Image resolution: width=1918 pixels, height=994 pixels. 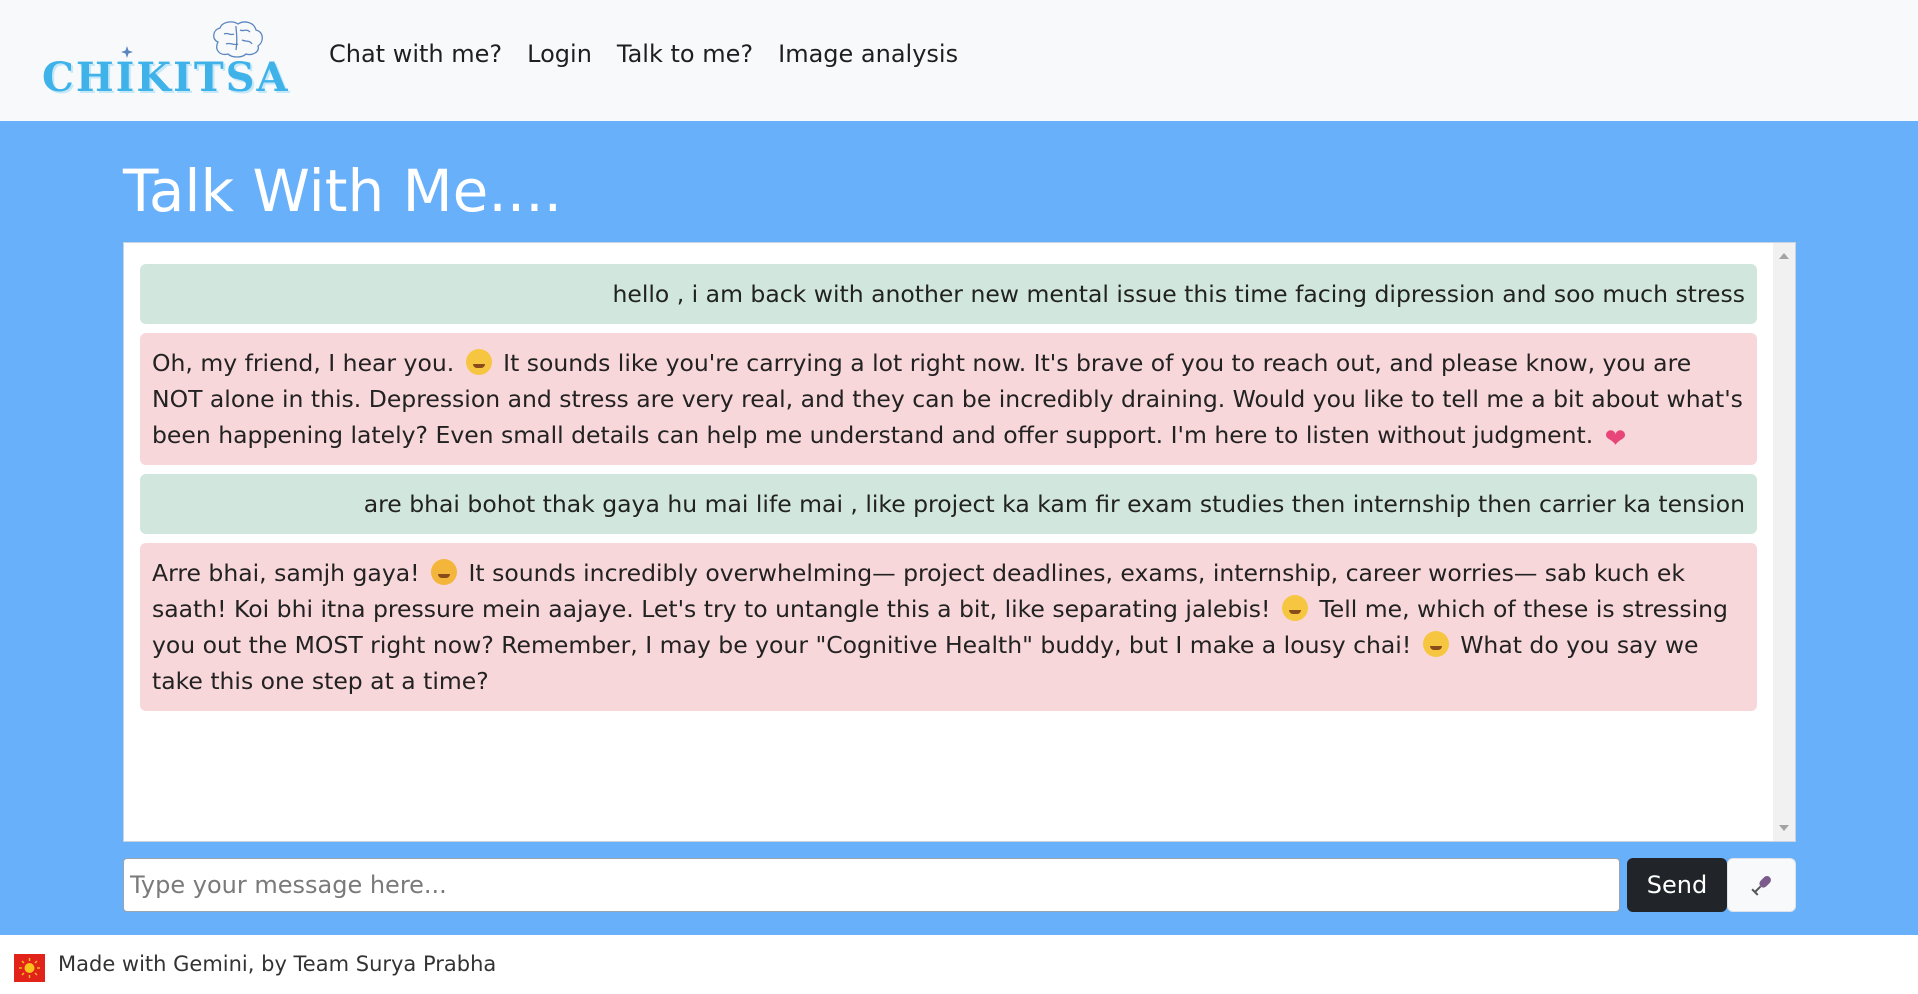 I want to click on brand-logo: CHIKITSA, so click(x=164, y=59).